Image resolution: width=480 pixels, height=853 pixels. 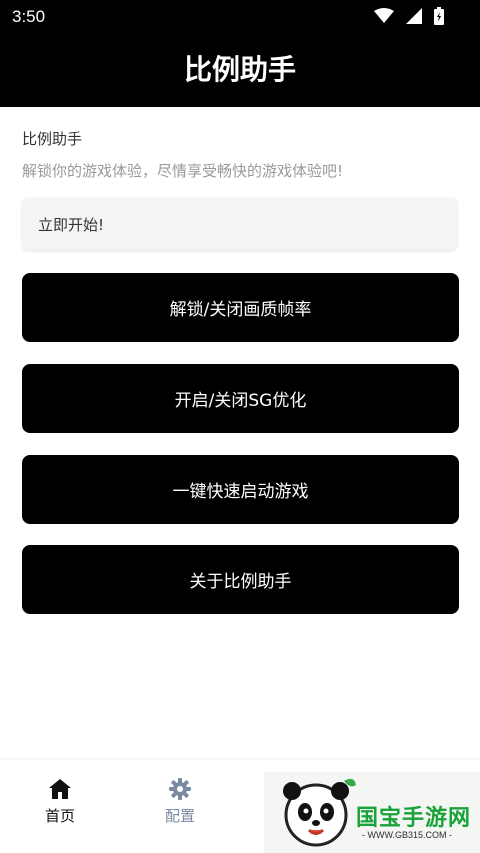 What do you see at coordinates (180, 802) in the screenshot?
I see `nav-item-config: 配置` at bounding box center [180, 802].